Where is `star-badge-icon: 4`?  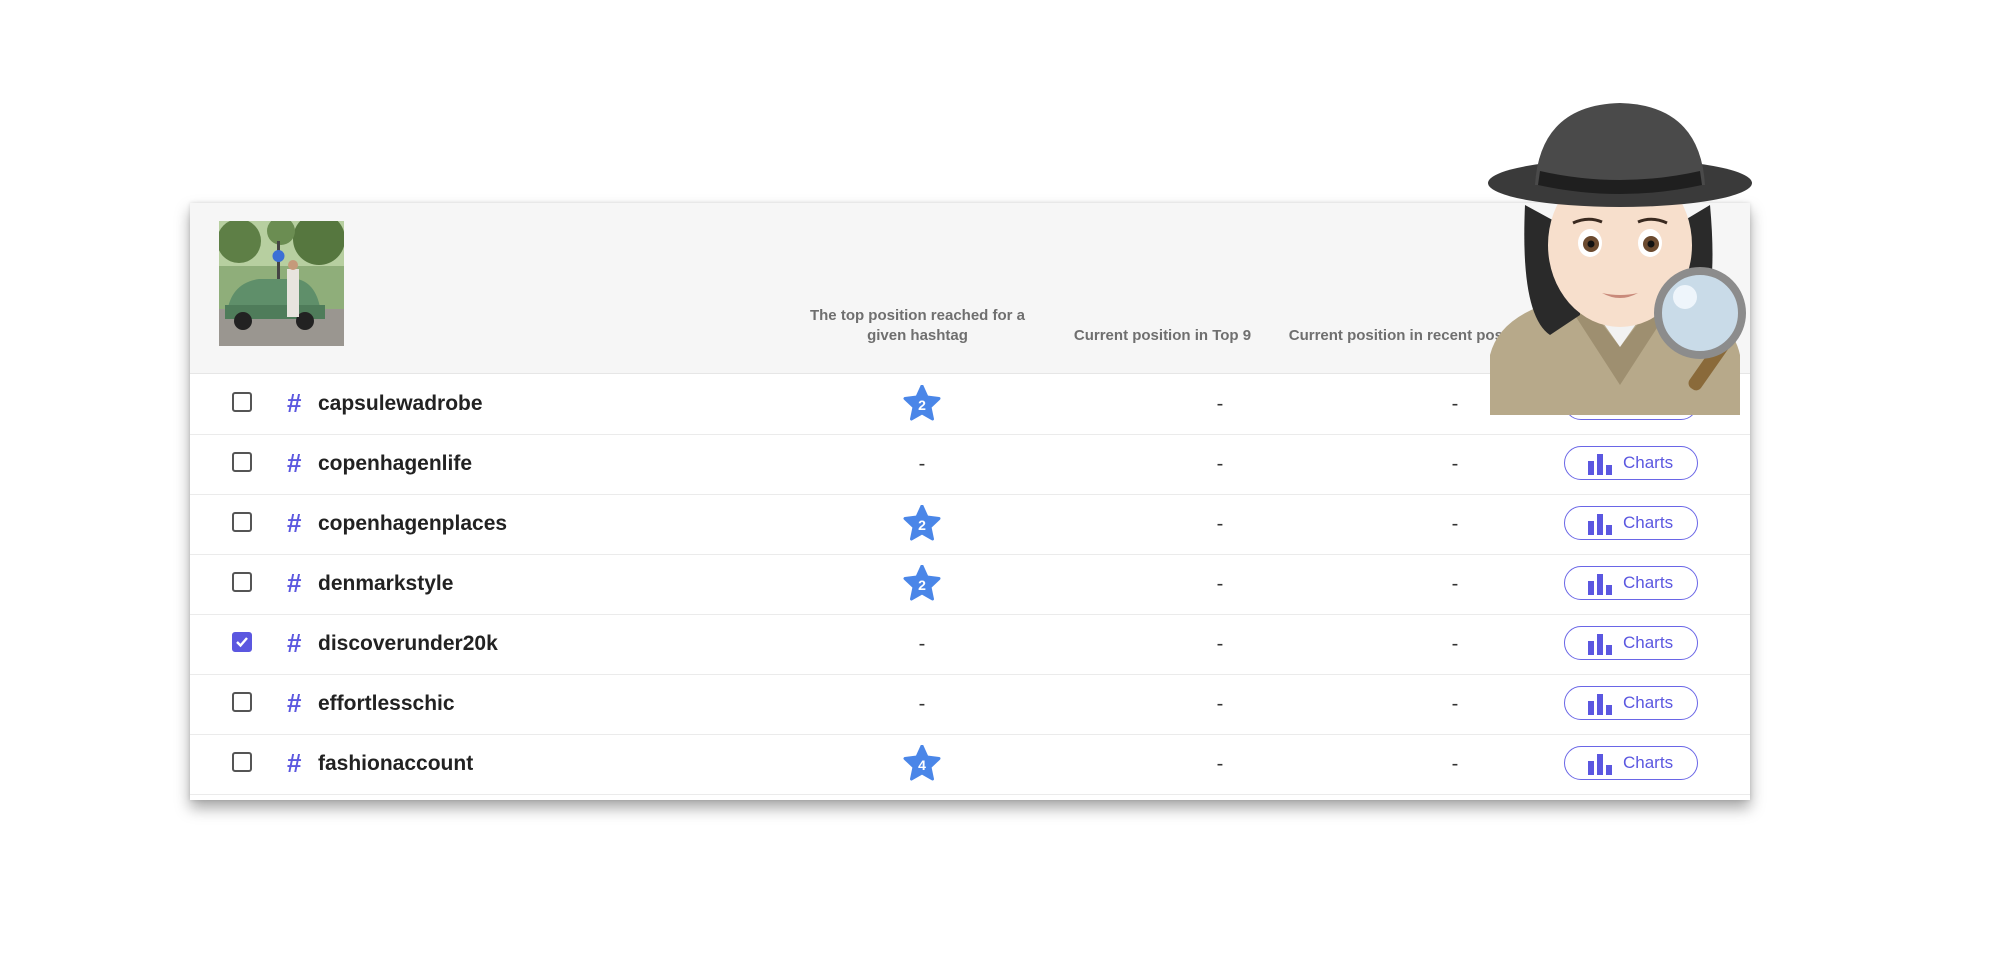
star-badge-icon: 4 is located at coordinates (922, 763).